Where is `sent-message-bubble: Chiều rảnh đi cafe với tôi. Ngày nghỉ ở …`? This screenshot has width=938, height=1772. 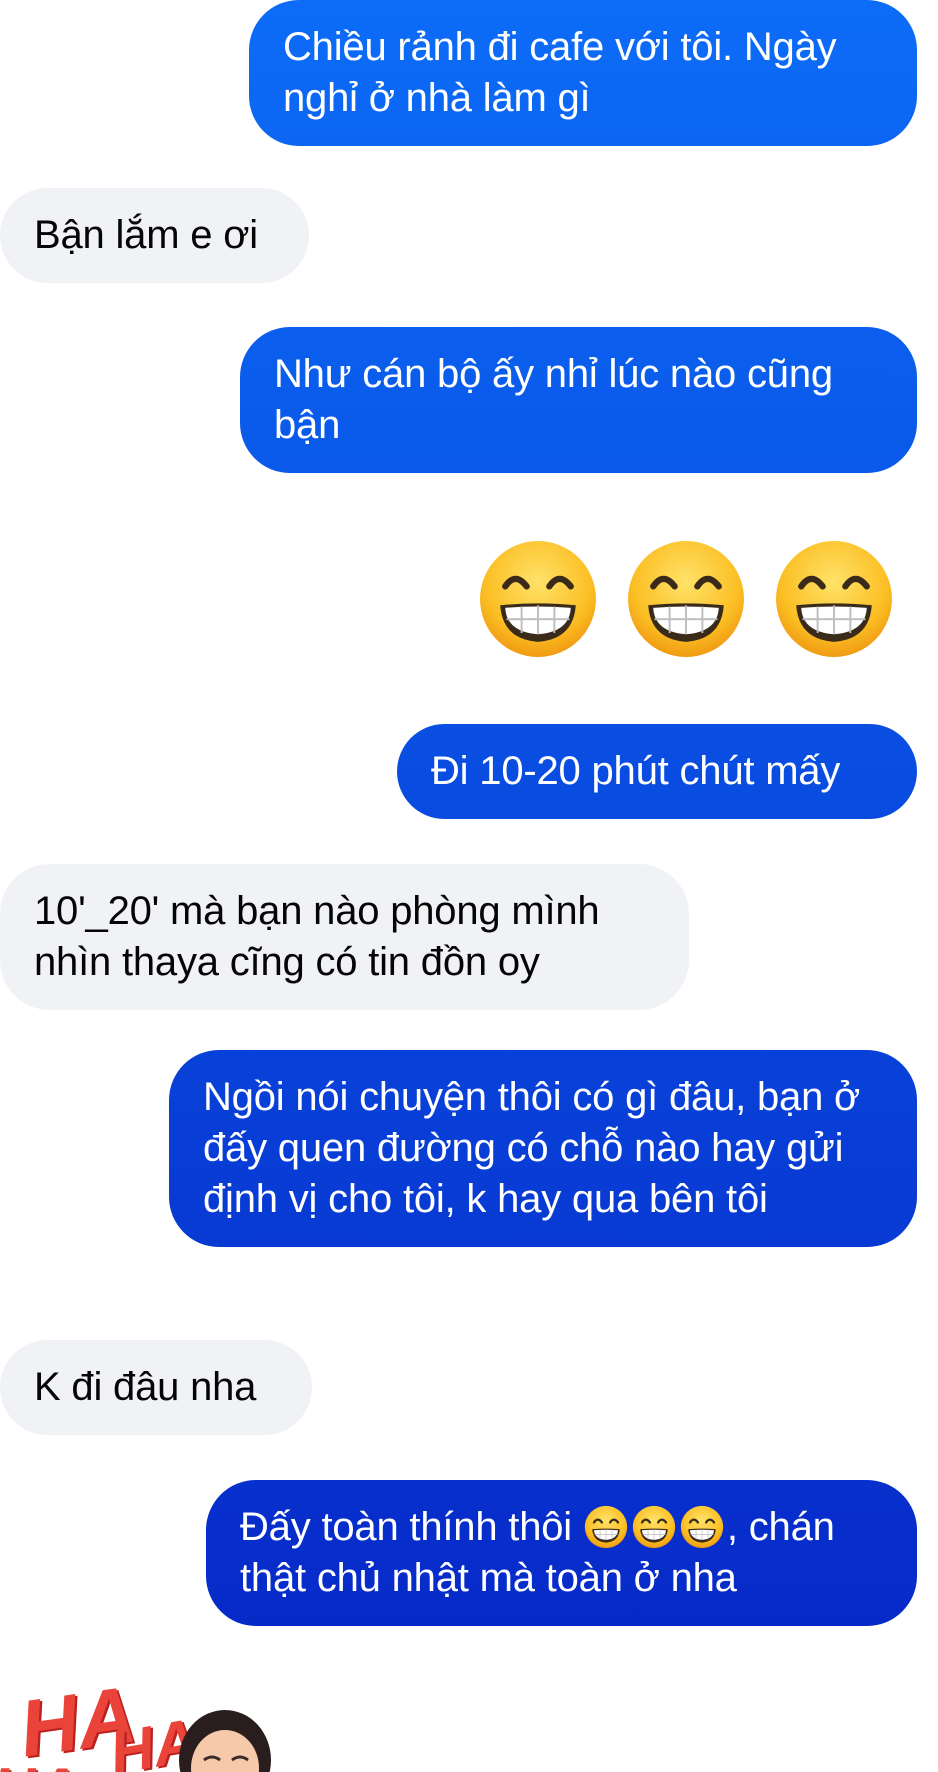 sent-message-bubble: Chiều rảnh đi cafe với tôi. Ngày nghỉ ở … is located at coordinates (583, 73).